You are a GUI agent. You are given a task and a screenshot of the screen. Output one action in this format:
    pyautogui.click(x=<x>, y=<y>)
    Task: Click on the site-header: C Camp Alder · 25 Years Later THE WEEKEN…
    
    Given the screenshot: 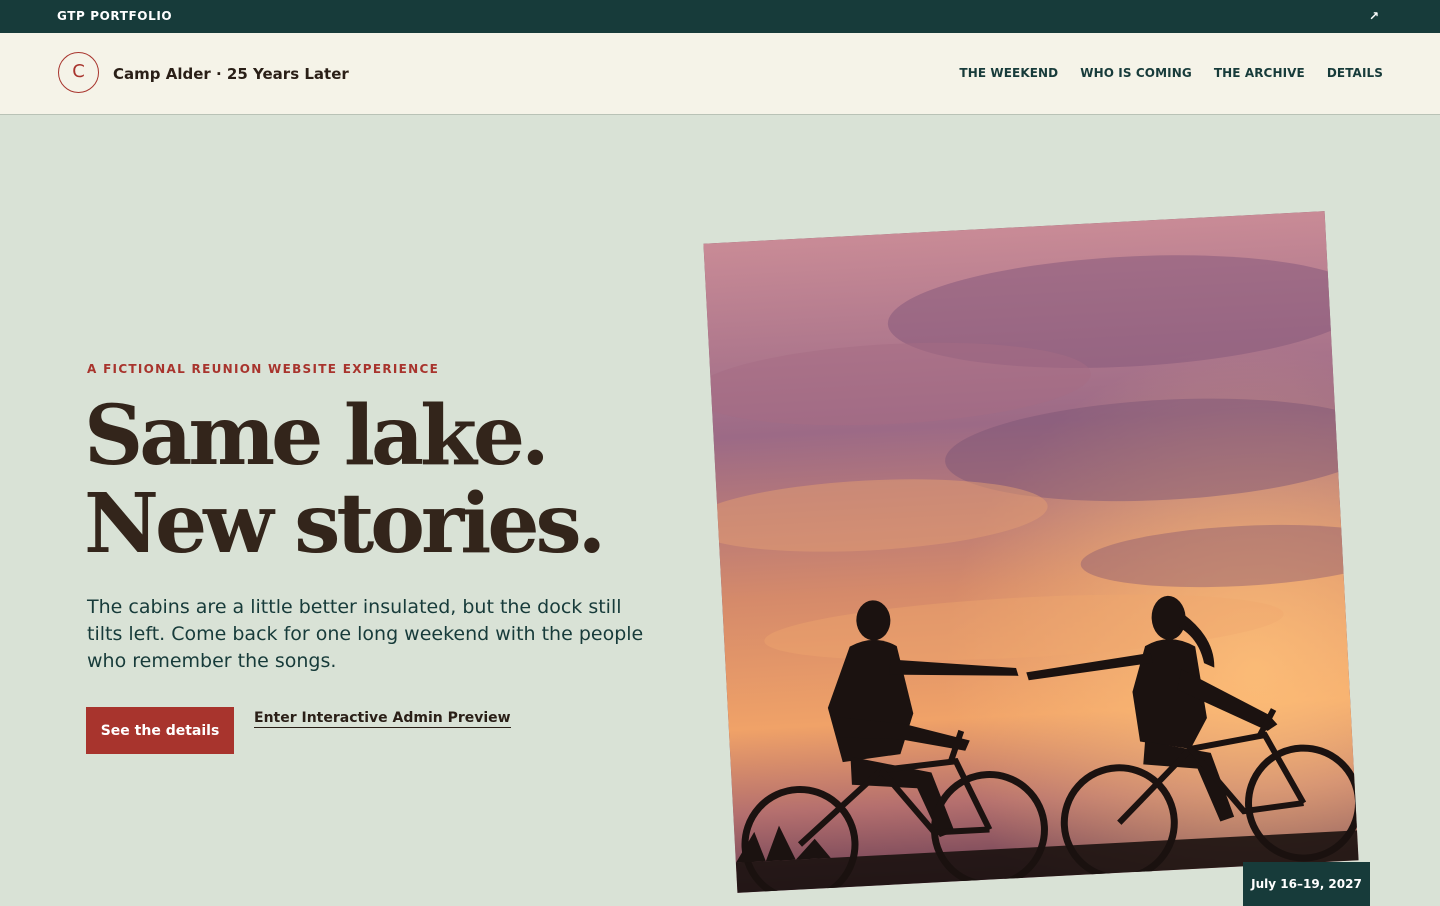 What is the action you would take?
    pyautogui.click(x=720, y=74)
    